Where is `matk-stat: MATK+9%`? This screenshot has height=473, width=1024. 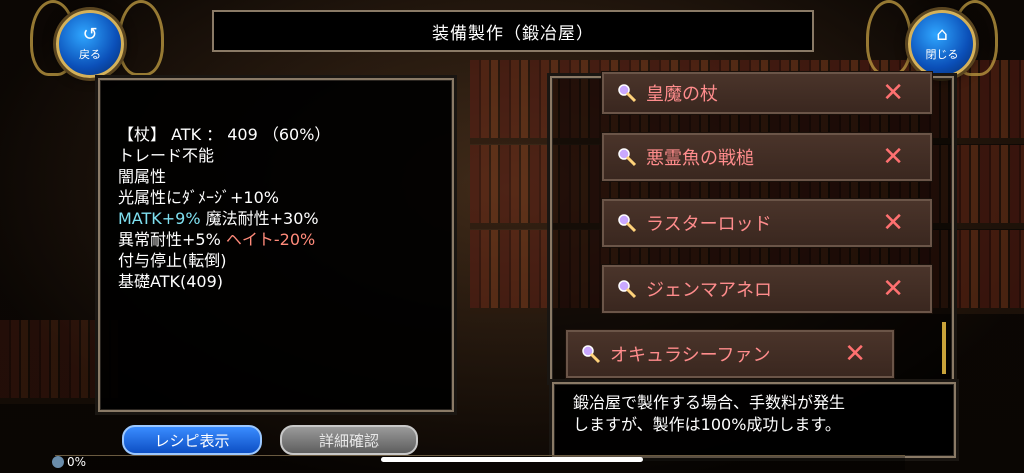
matk-stat: MATK+9% is located at coordinates (159, 218).